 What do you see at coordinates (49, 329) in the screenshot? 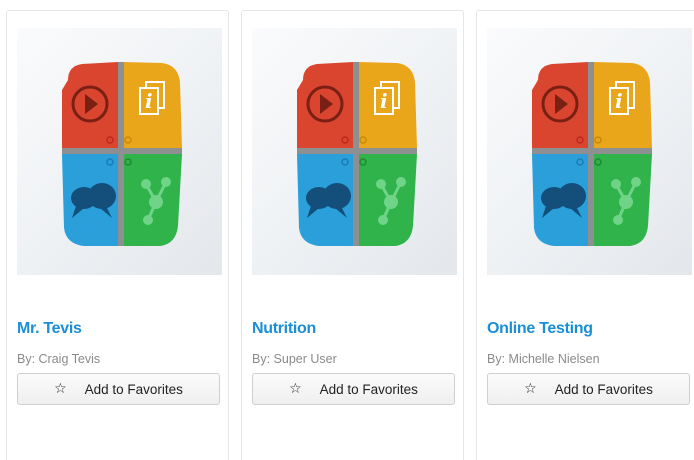
I see `app-title-link: Mr. Tevis` at bounding box center [49, 329].